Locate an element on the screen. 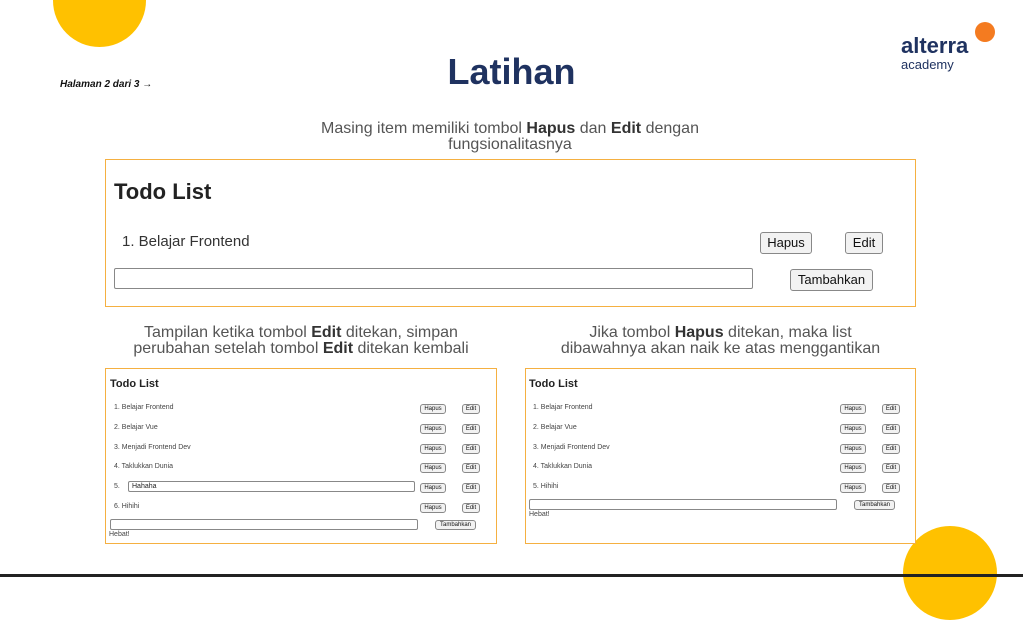  caption-text: fungsionalitasnya is located at coordinates (510, 144).